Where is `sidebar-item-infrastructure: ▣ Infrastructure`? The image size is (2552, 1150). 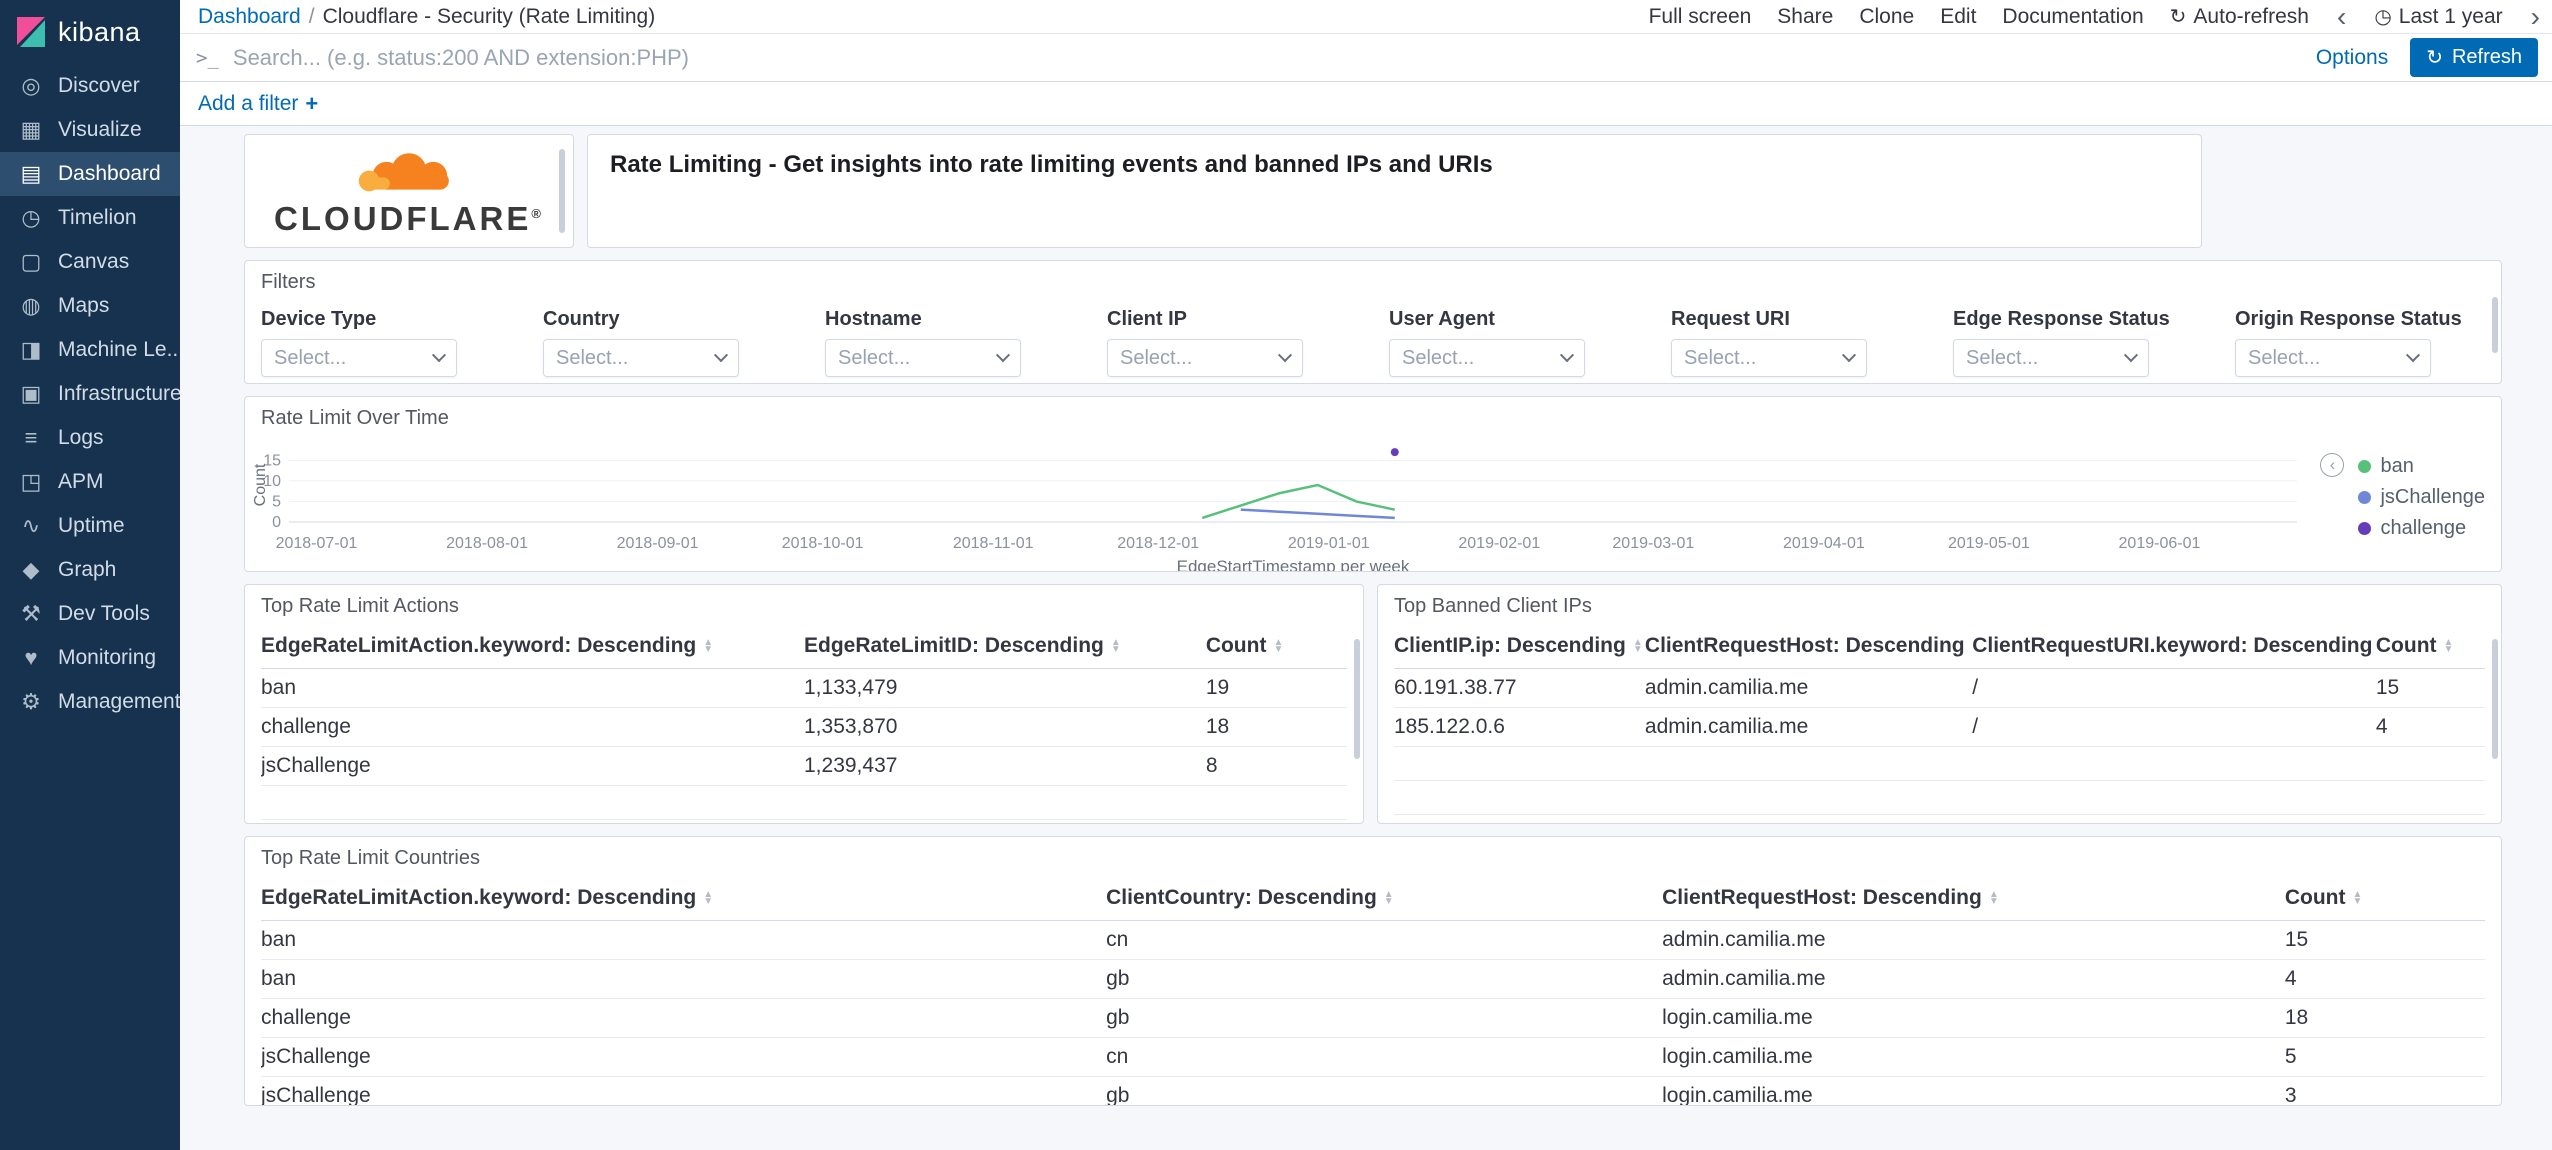 sidebar-item-infrastructure: ▣ Infrastructure is located at coordinates (90, 394).